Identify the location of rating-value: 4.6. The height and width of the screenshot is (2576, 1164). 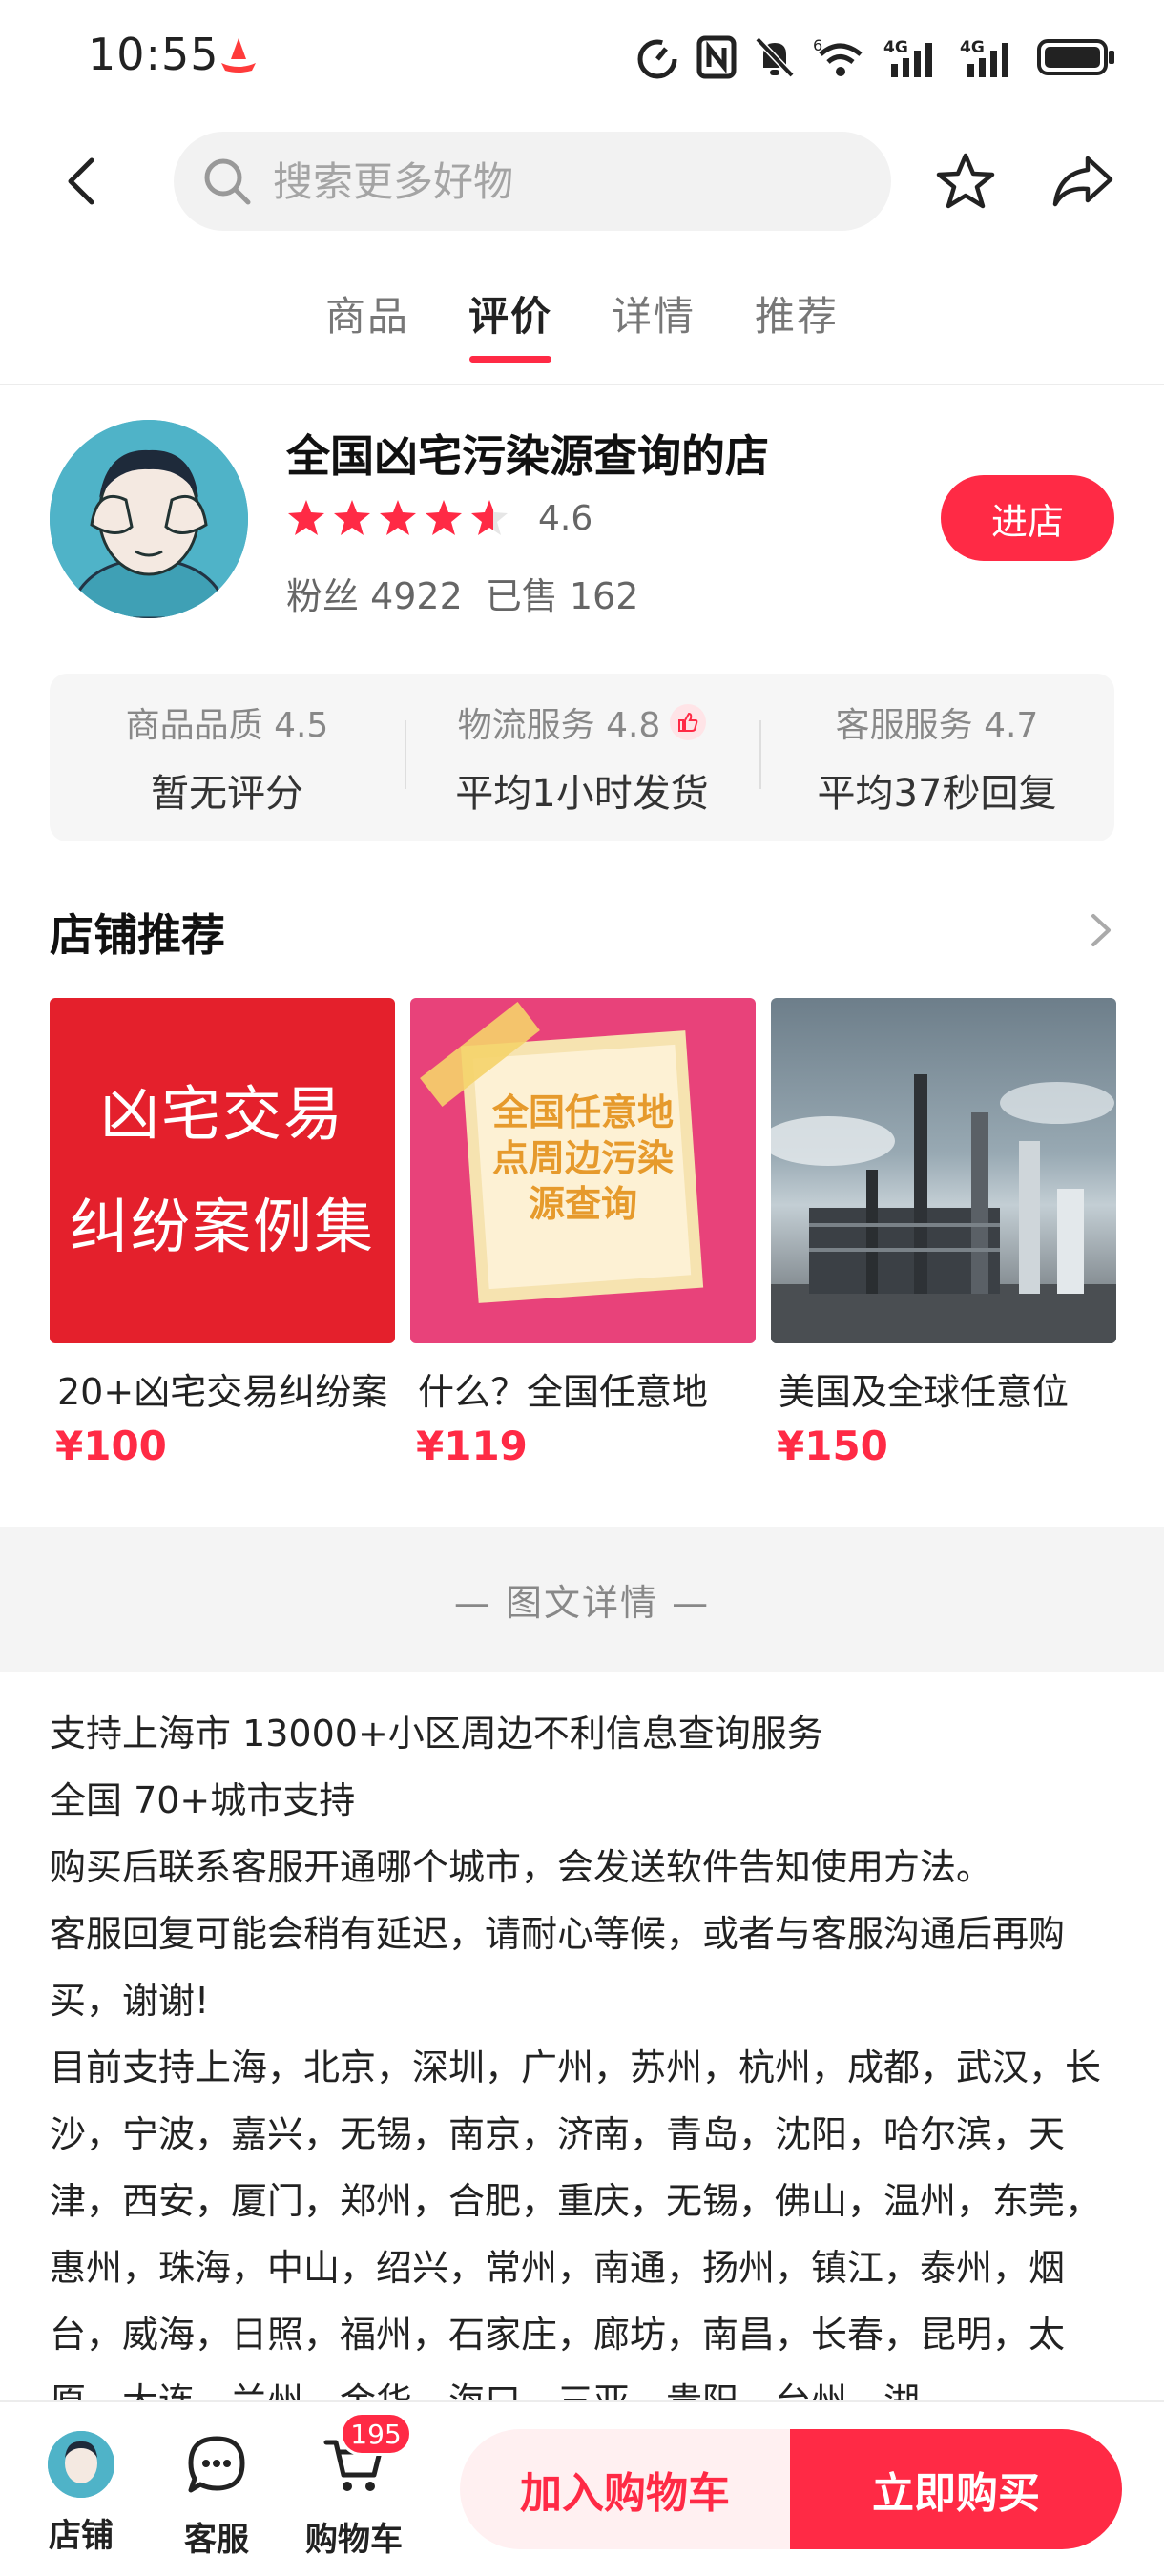
(566, 518).